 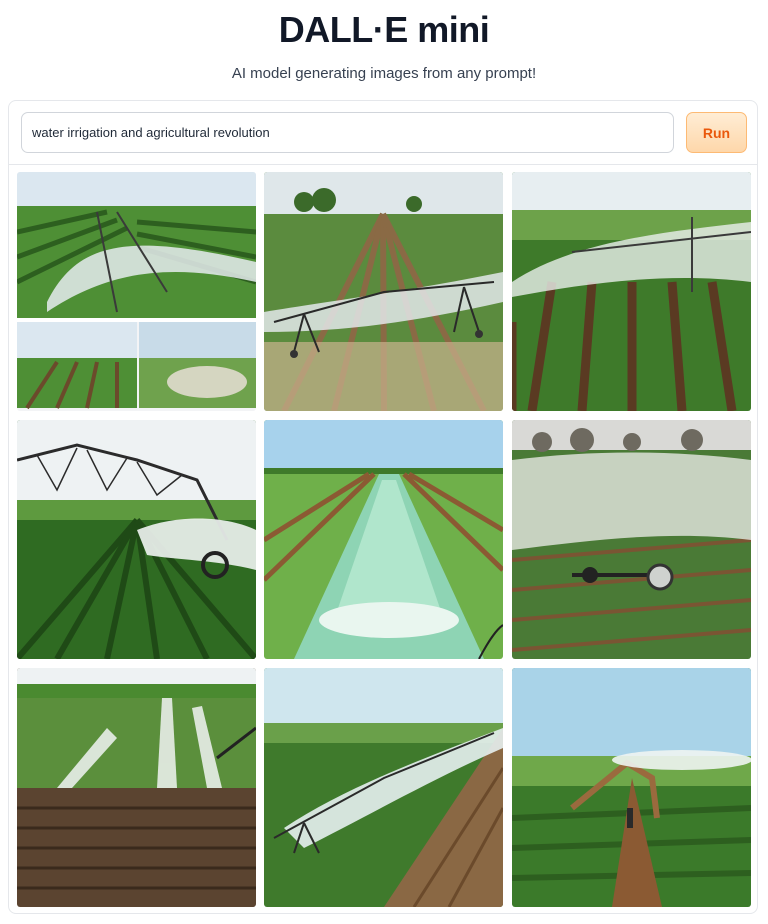 I want to click on image-4-graphic, so click(x=136, y=539).